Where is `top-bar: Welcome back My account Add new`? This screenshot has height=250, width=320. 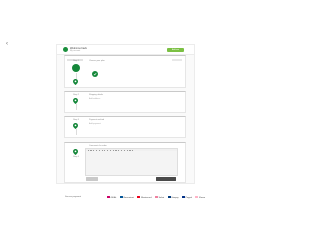 top-bar: Welcome back My account Add new is located at coordinates (125, 50).